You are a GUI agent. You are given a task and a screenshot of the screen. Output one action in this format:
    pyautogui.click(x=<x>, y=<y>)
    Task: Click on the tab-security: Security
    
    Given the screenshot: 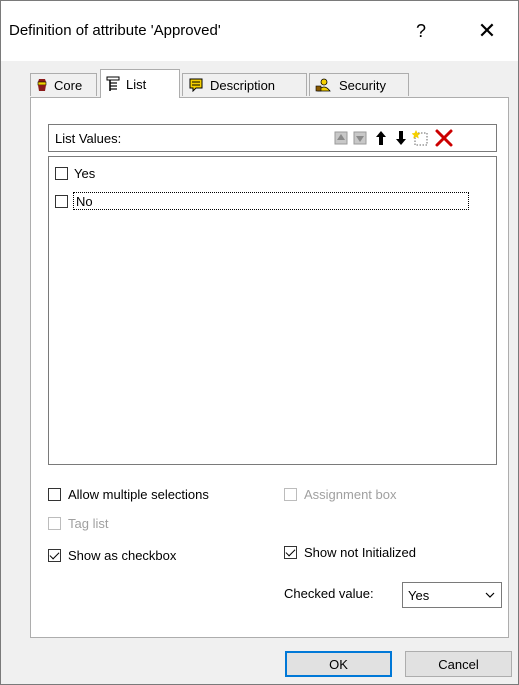 What is the action you would take?
    pyautogui.click(x=359, y=84)
    